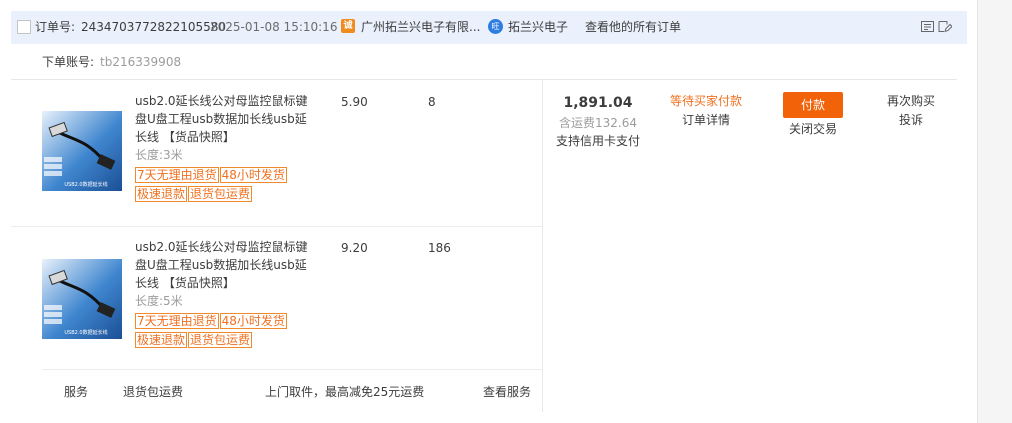  Describe the element at coordinates (994, 211) in the screenshot. I see `right-scroll-strip` at that location.